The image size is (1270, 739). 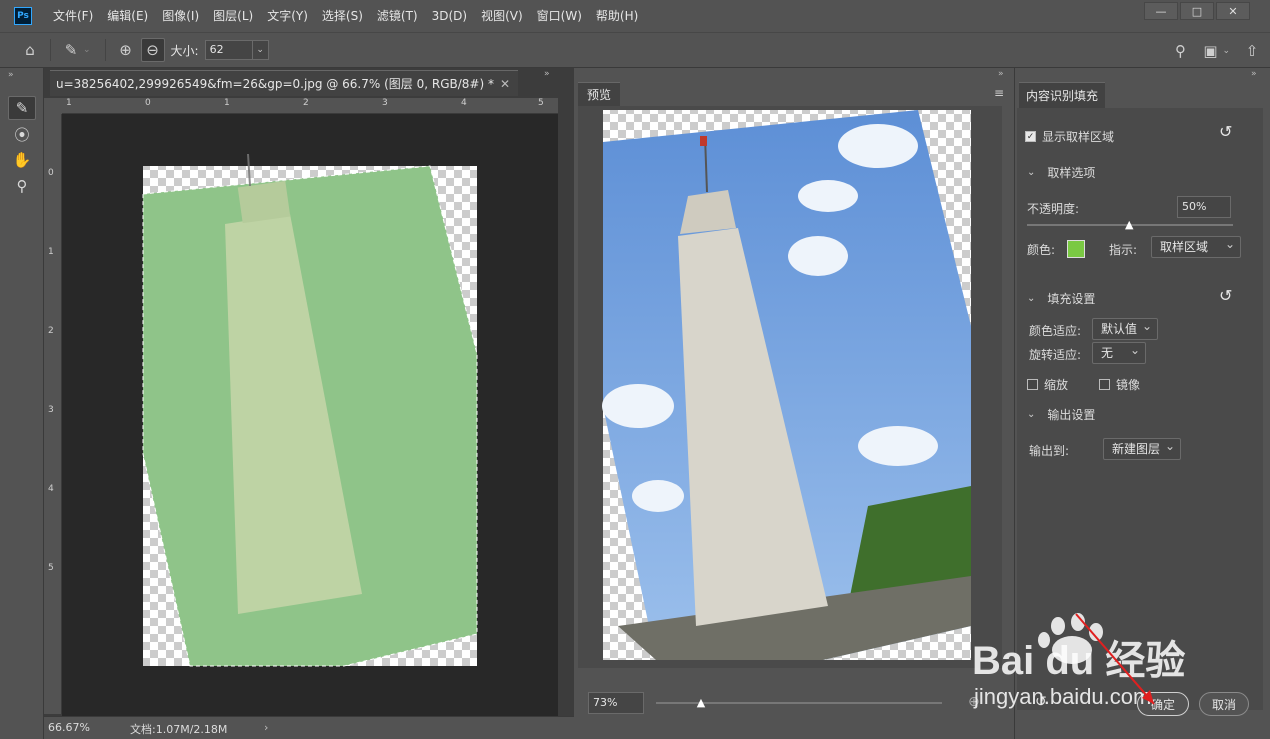 I want to click on divider, so click(x=50, y=50).